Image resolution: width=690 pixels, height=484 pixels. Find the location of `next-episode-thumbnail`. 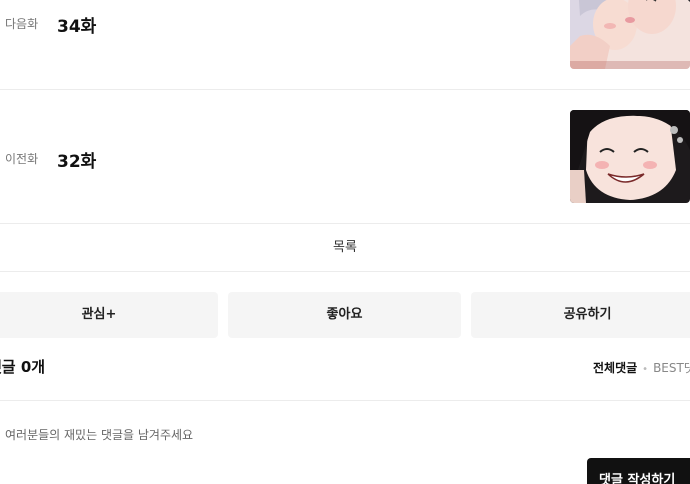

next-episode-thumbnail is located at coordinates (630, 34).